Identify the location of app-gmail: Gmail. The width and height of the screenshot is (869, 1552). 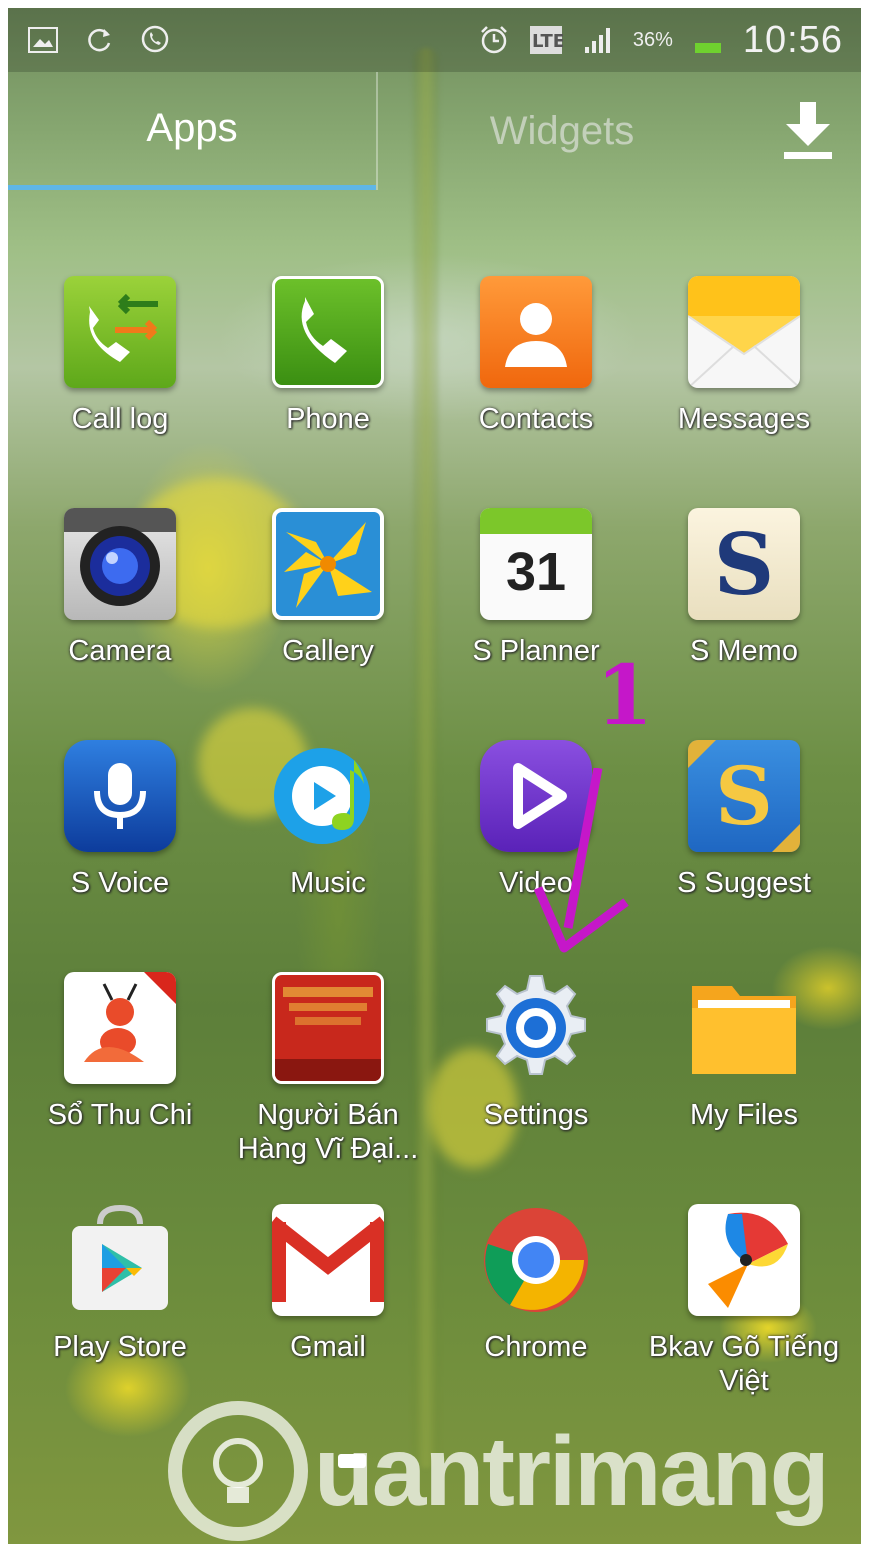
(328, 1309).